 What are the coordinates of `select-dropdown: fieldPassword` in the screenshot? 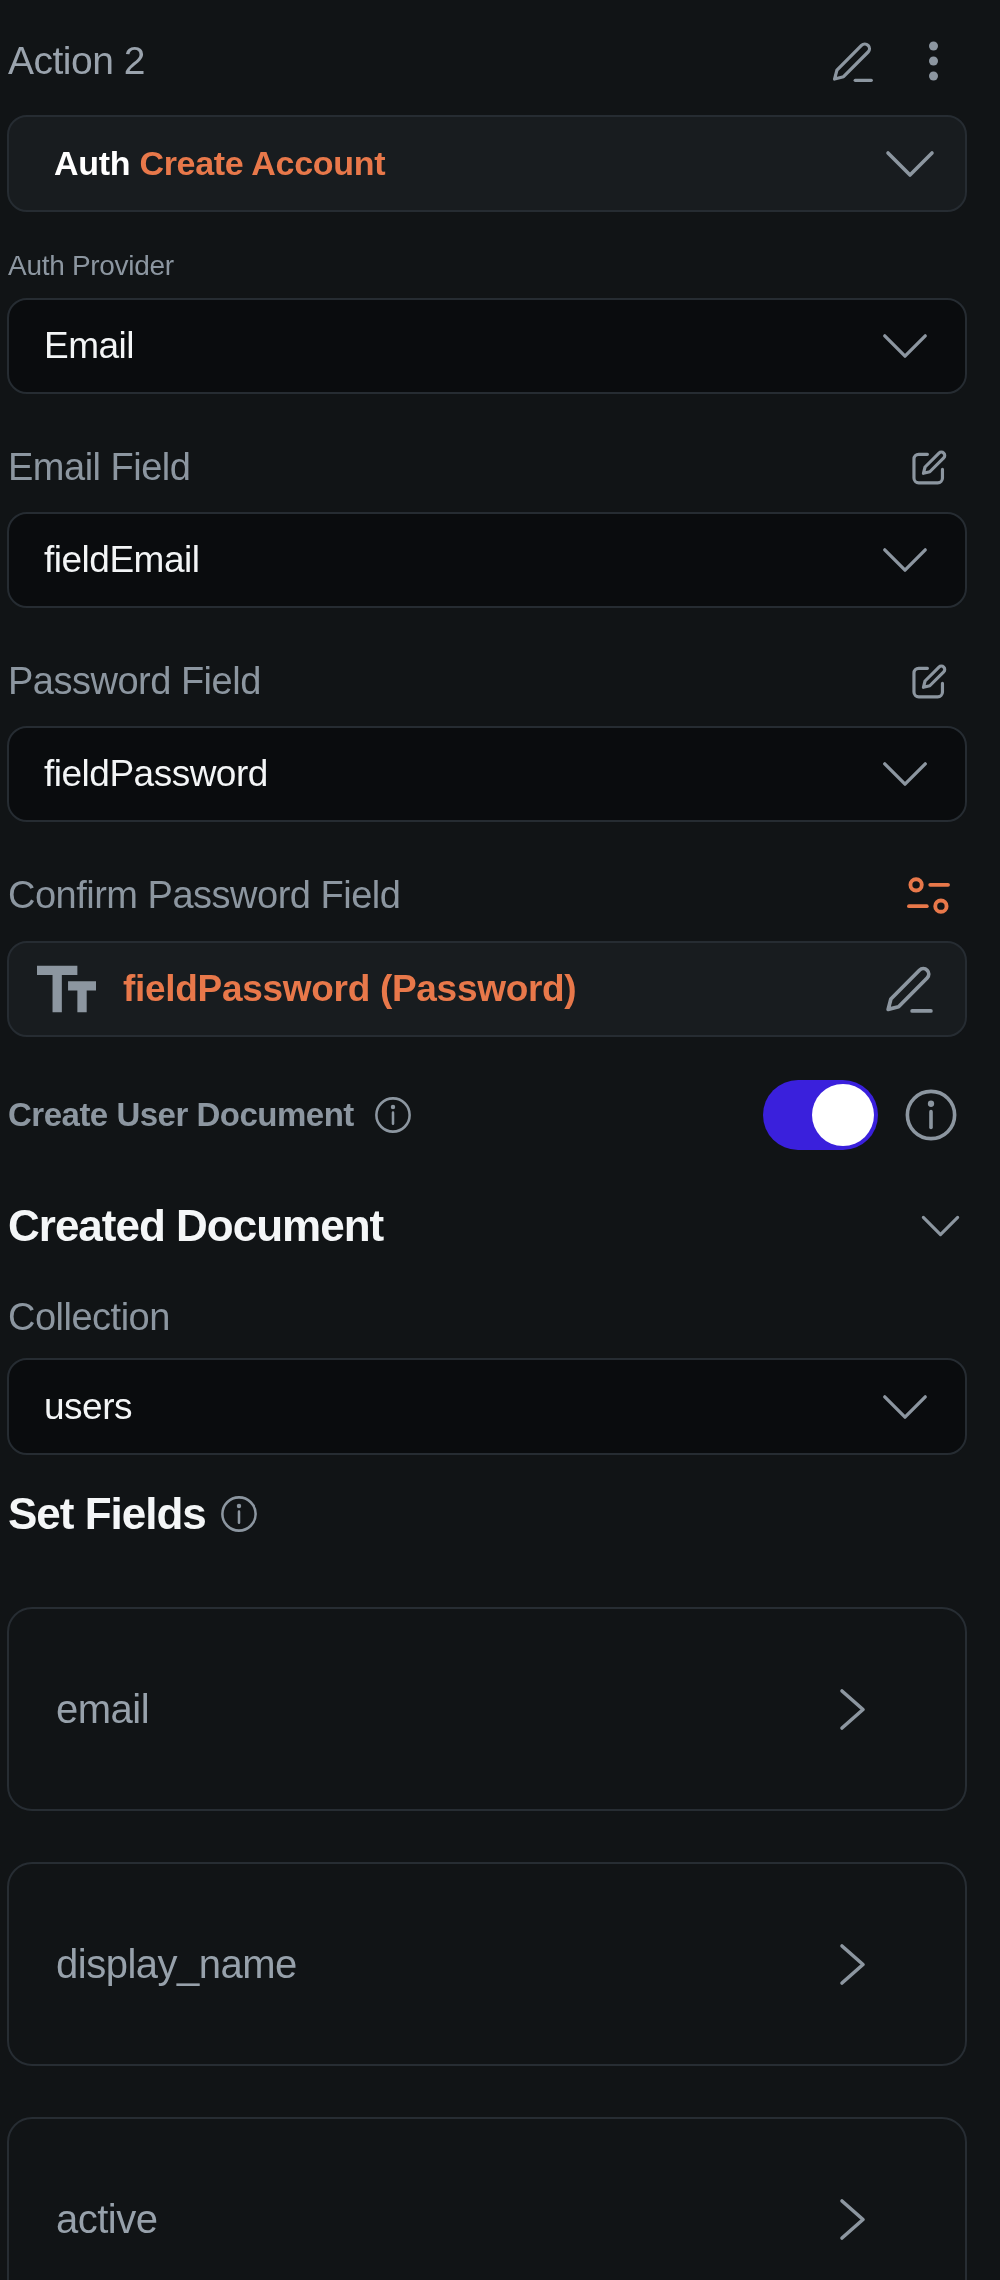 It's located at (487, 774).